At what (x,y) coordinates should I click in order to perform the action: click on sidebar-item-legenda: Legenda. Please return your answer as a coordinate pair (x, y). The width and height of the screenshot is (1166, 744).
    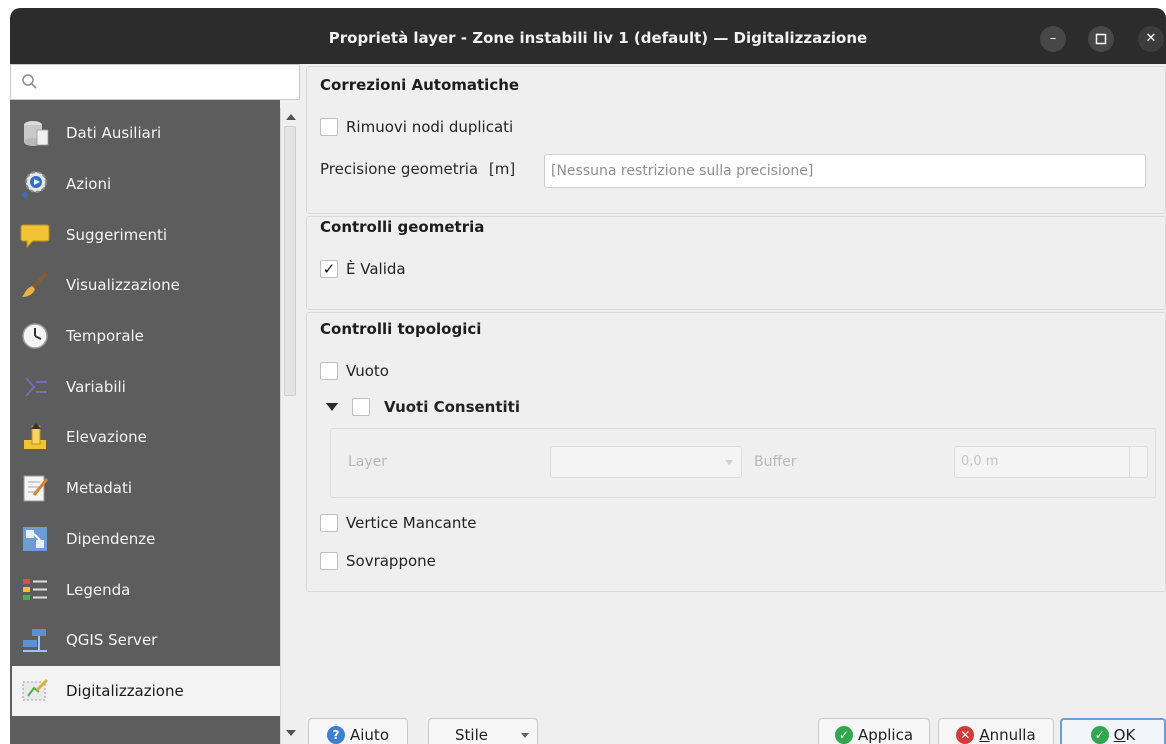
    Looking at the image, I should click on (145, 589).